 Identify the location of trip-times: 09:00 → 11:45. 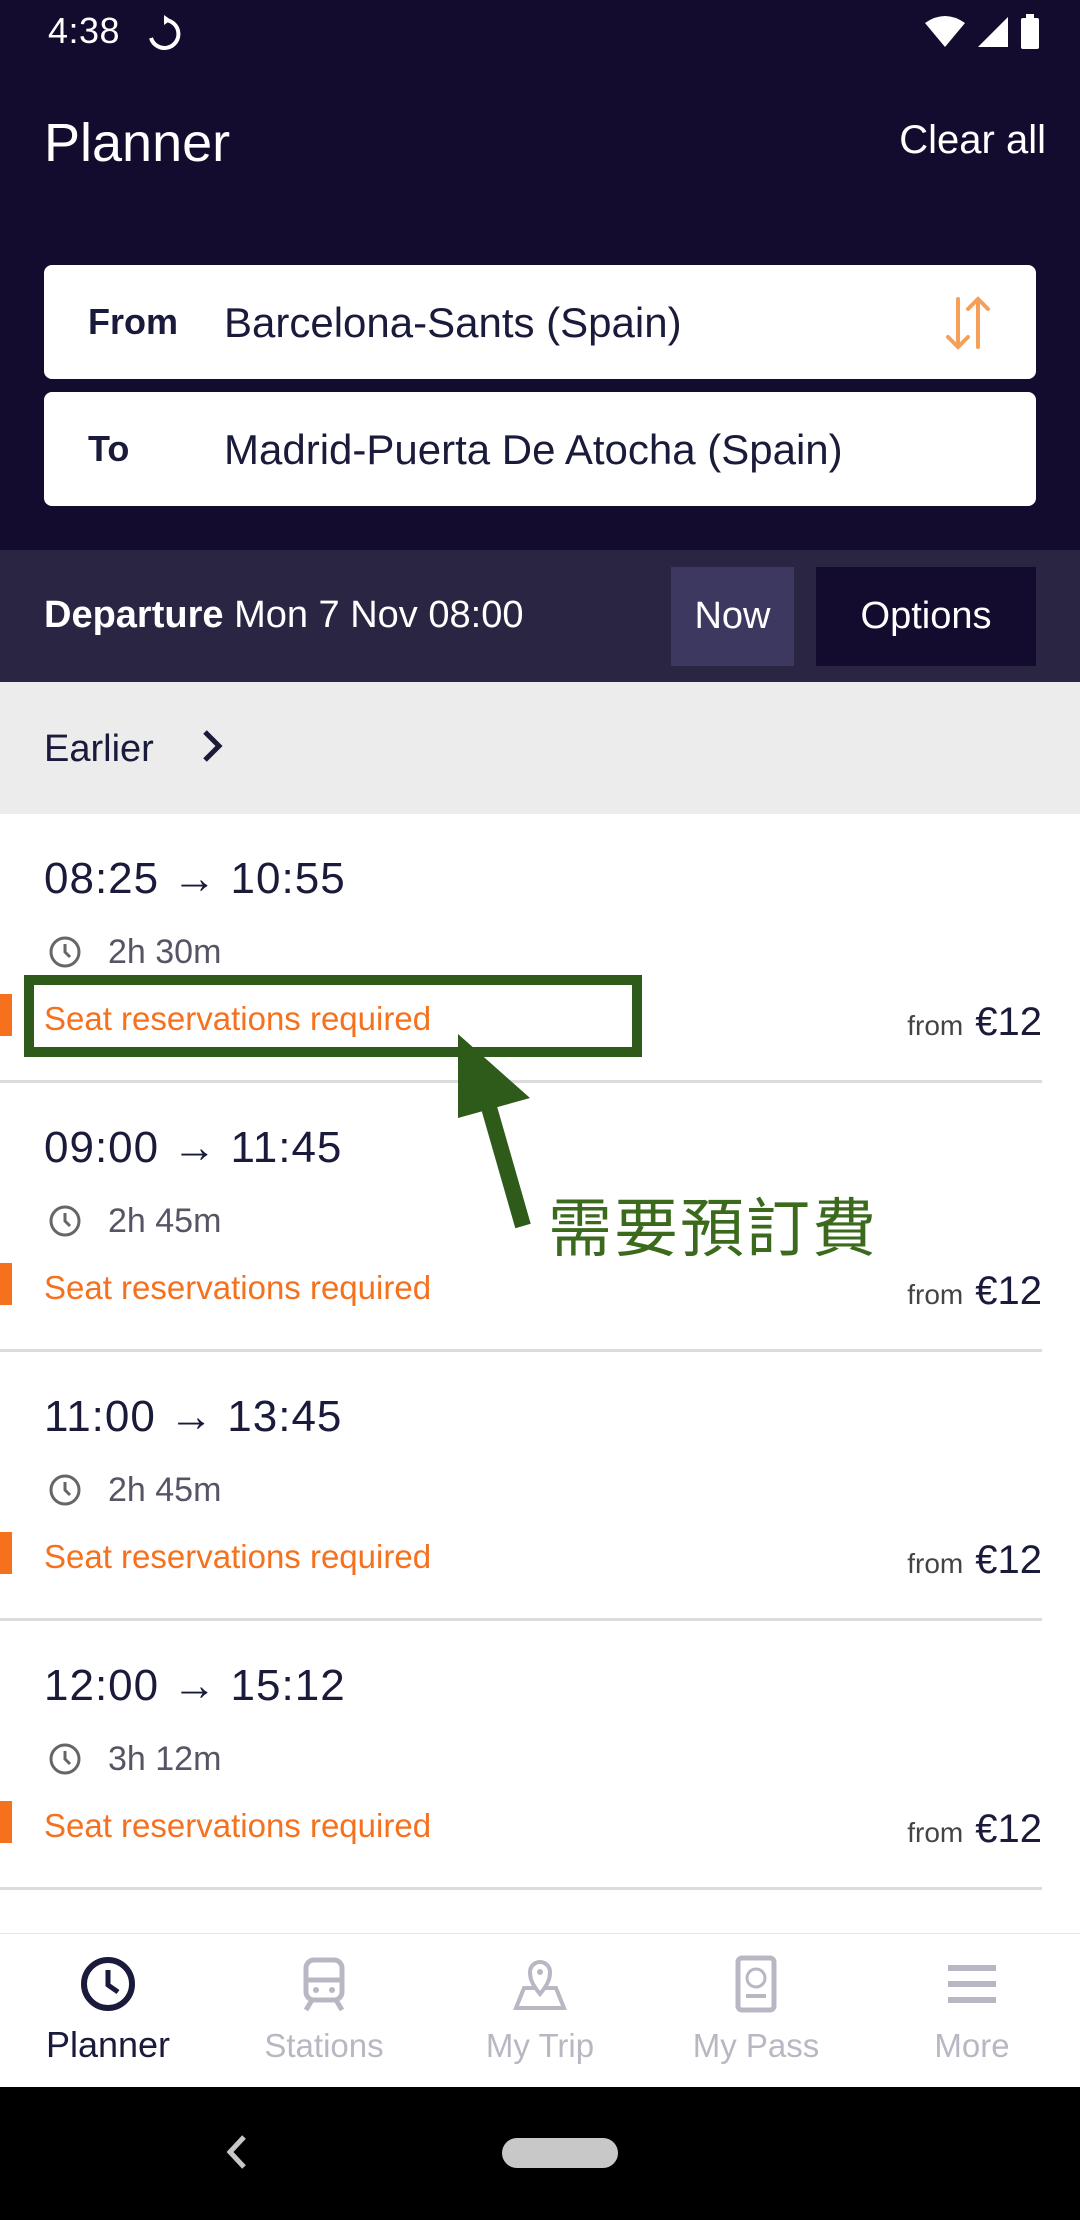
(193, 1147).